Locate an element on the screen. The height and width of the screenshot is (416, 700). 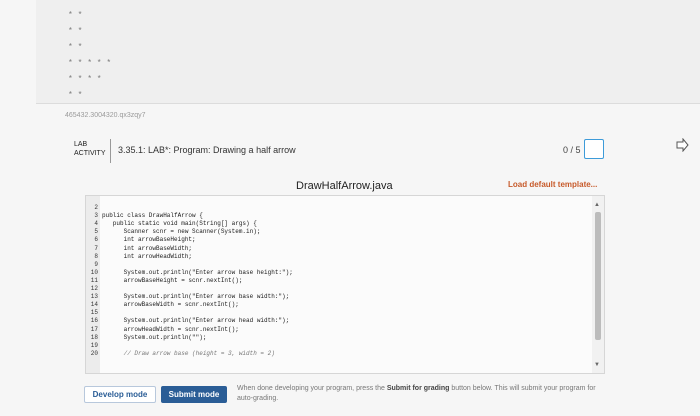
previous-output-line: * * * * is located at coordinates (85, 79).